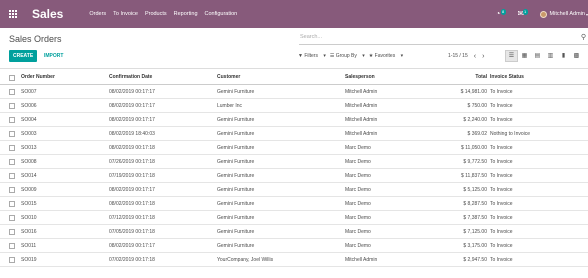 This screenshot has width=588, height=278. Describe the element at coordinates (537, 56) in the screenshot. I see `calendar-view-icon: ▤` at that location.